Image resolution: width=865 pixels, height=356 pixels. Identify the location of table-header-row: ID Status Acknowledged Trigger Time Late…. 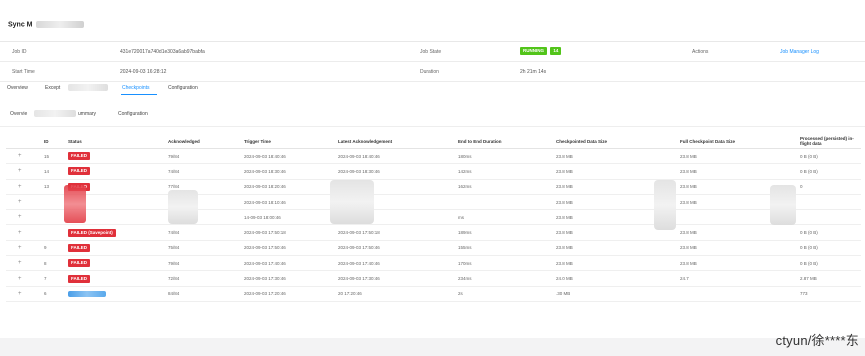
(433, 141).